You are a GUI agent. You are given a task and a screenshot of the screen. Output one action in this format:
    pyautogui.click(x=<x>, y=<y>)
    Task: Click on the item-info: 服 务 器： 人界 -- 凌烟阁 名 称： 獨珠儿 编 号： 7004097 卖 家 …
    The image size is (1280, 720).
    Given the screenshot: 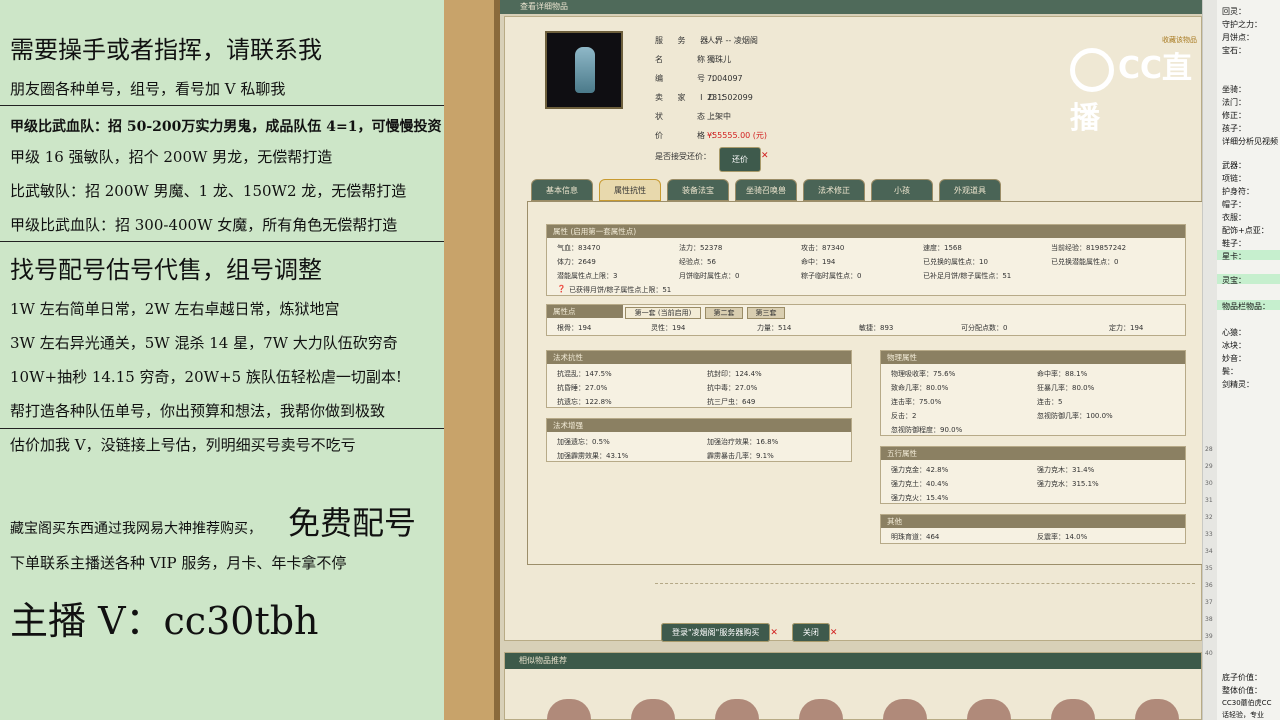 What is the action you would take?
    pyautogui.click(x=712, y=101)
    